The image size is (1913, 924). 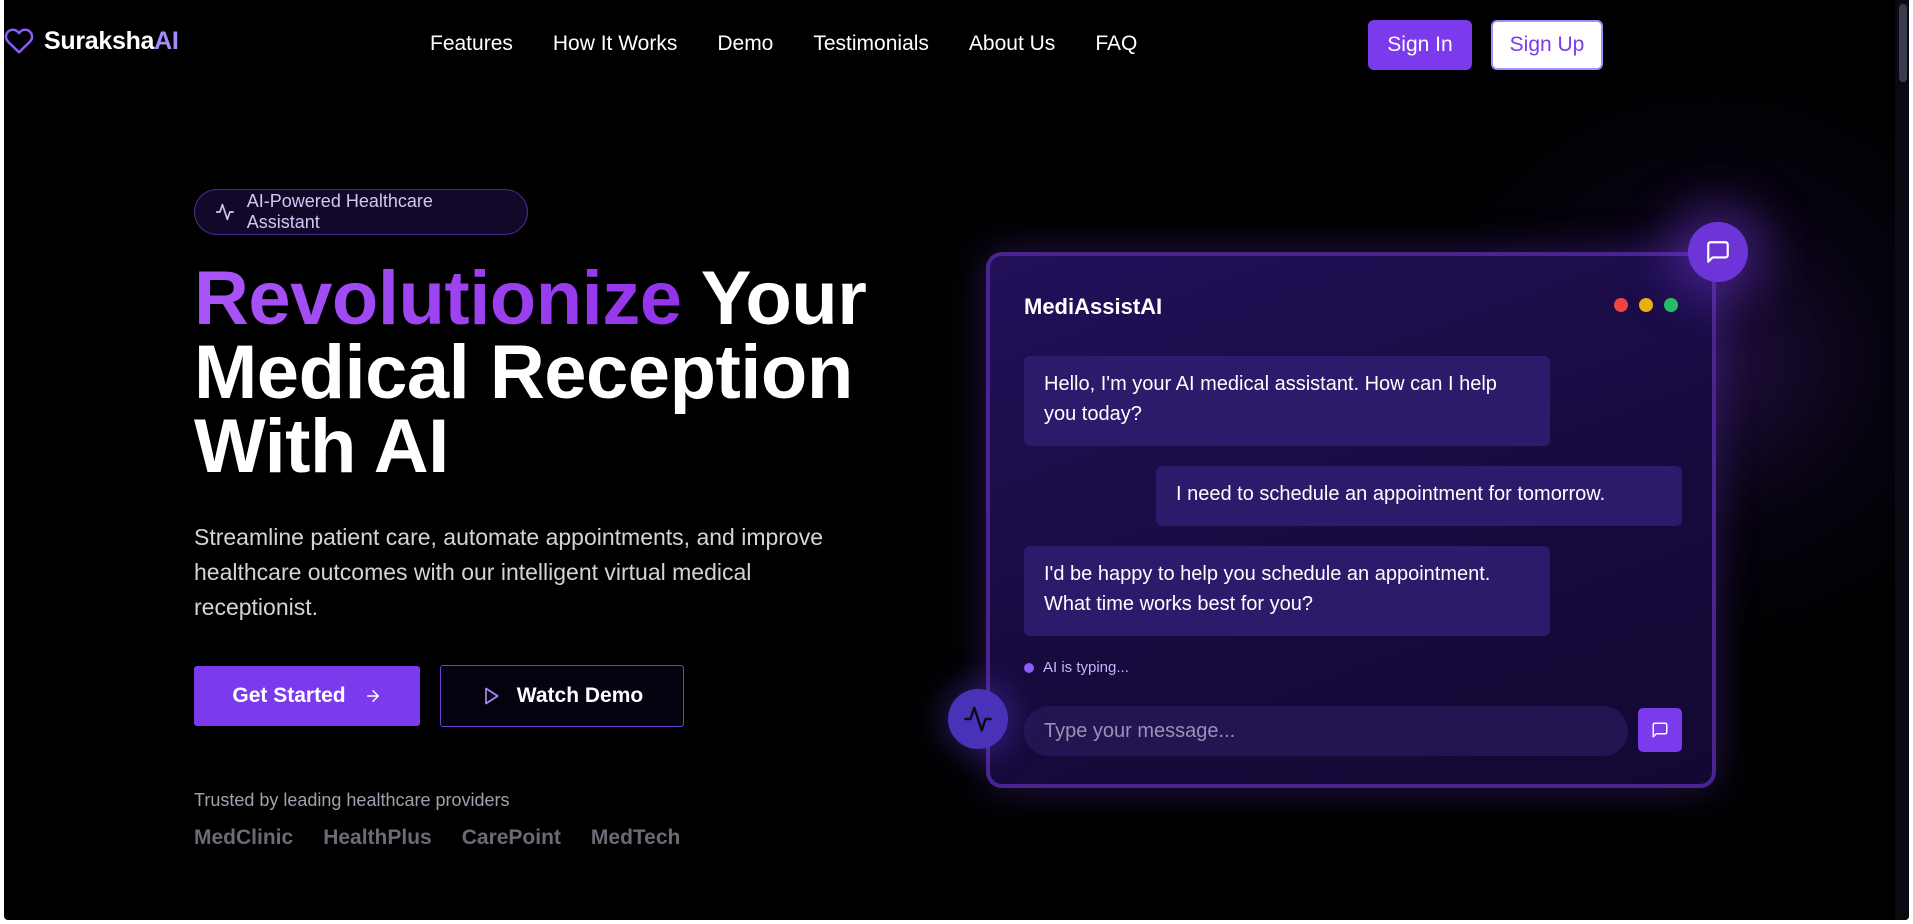 What do you see at coordinates (321, 446) in the screenshot?
I see `headline-line3: With AI` at bounding box center [321, 446].